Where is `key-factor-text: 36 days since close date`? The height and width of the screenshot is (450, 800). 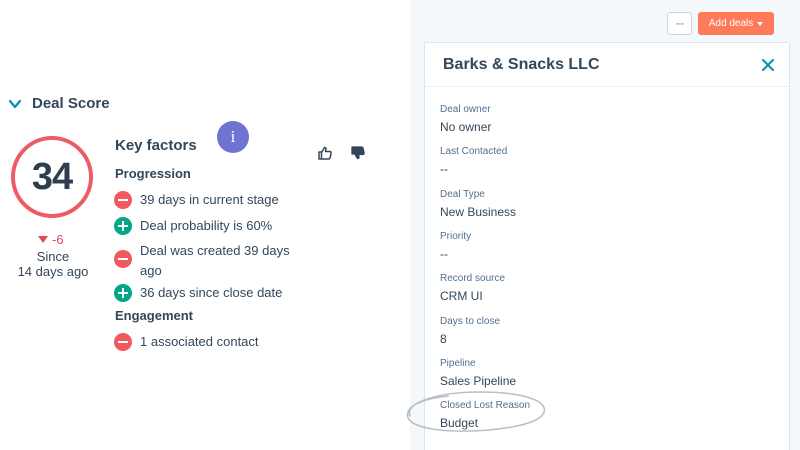 key-factor-text: 36 days since close date is located at coordinates (211, 292).